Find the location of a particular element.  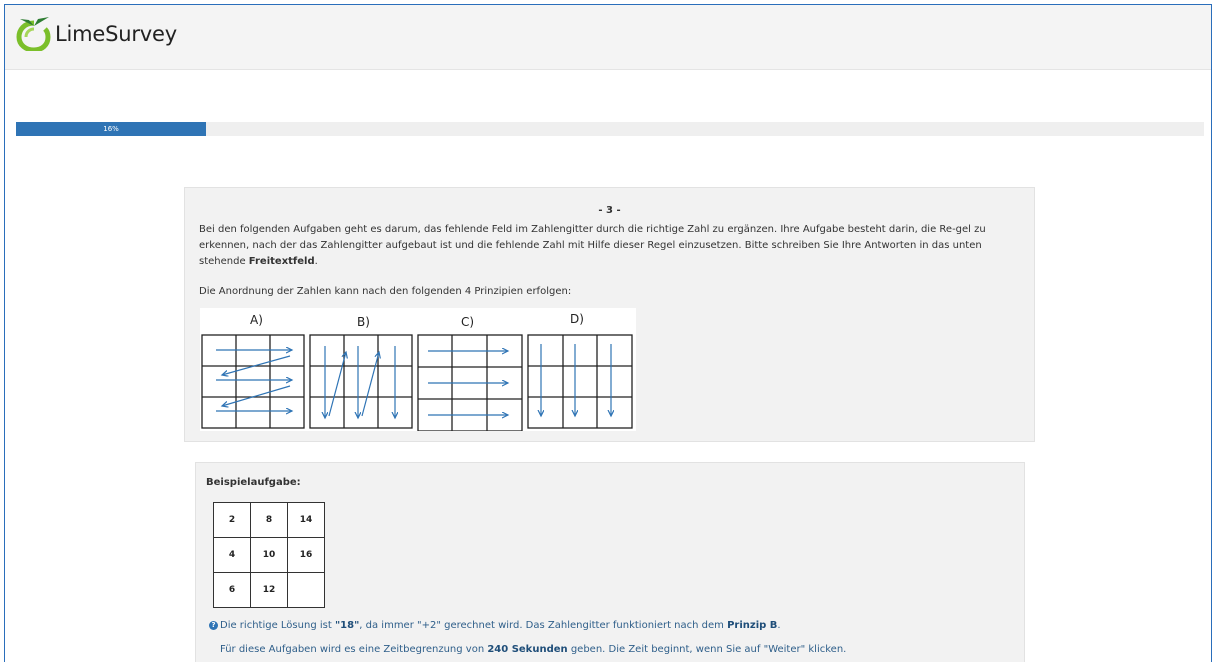

principle-label-c: C) is located at coordinates (467, 322).